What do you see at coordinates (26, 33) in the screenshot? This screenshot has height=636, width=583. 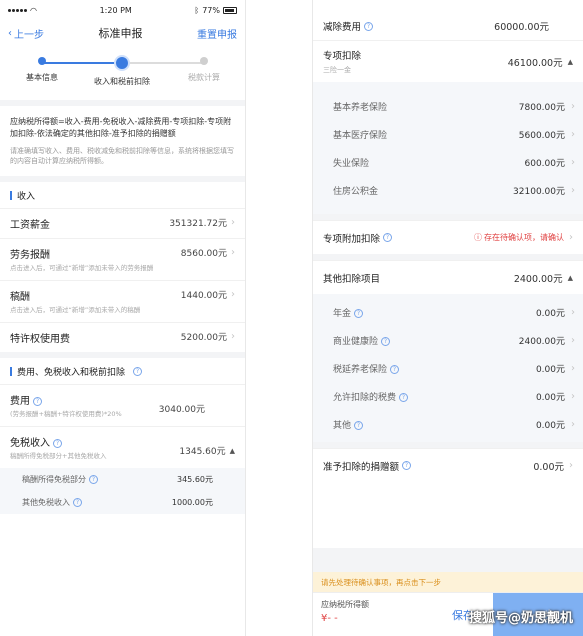 I see `back-button: ‹ 上一步` at bounding box center [26, 33].